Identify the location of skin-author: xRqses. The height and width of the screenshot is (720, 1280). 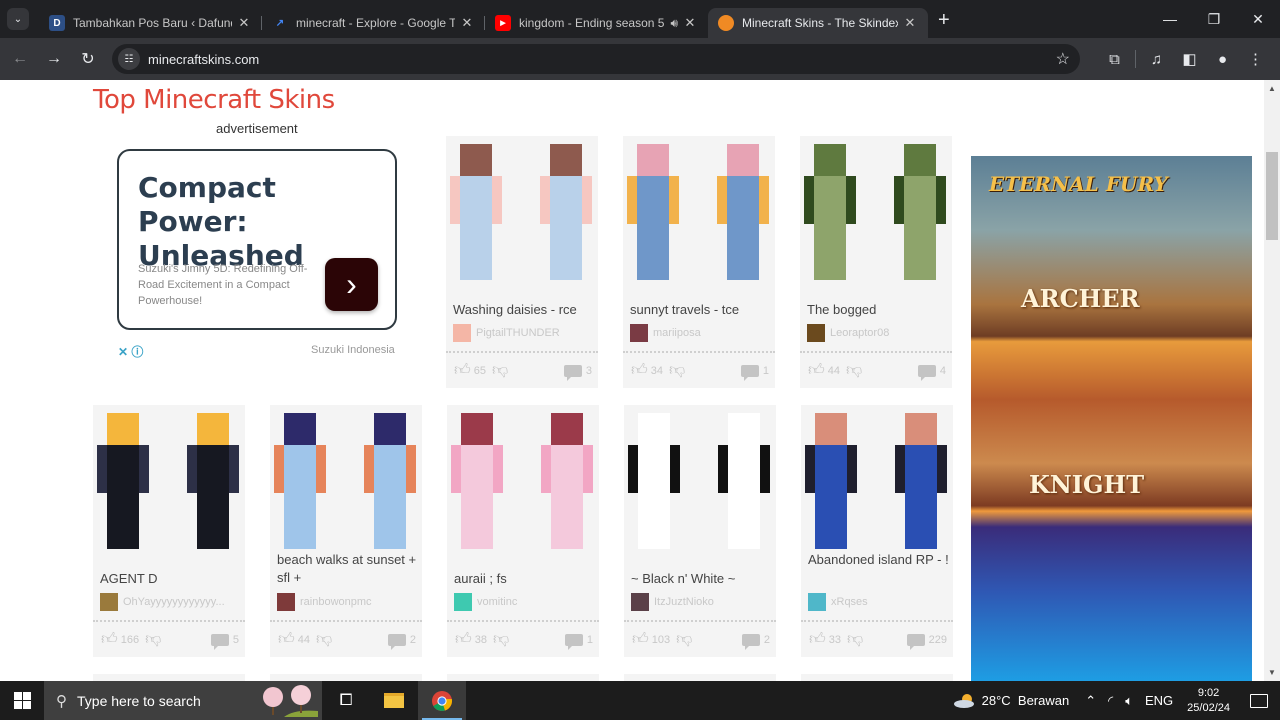
(838, 602).